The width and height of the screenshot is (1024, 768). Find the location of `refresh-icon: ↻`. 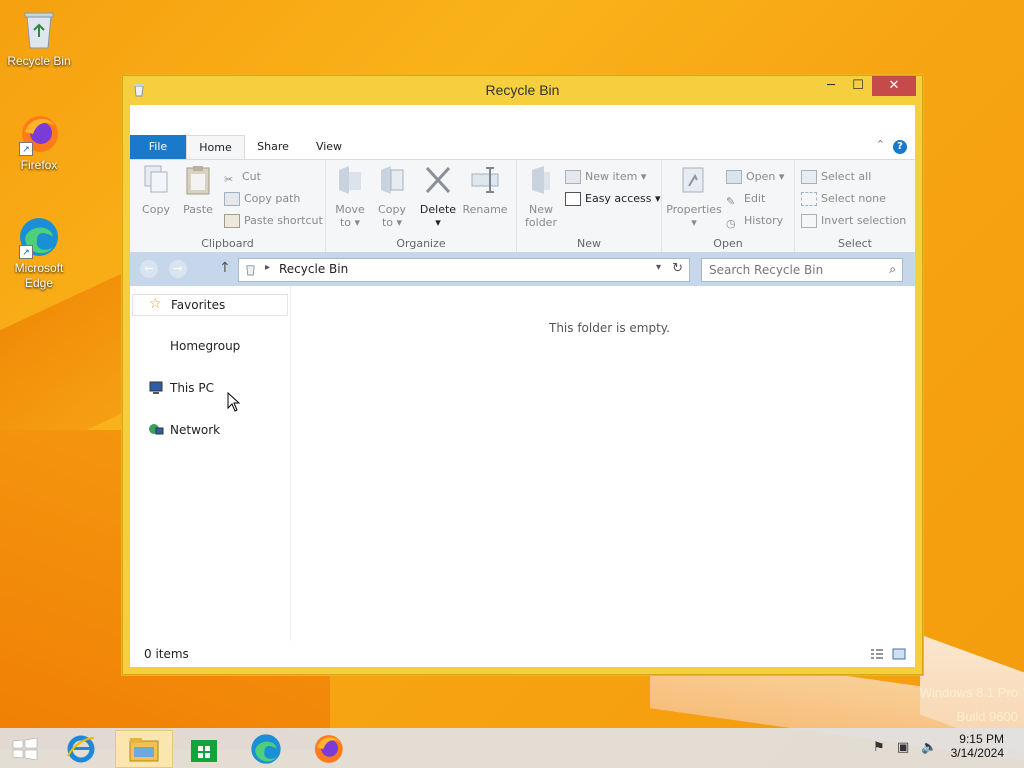

refresh-icon: ↻ is located at coordinates (677, 268).